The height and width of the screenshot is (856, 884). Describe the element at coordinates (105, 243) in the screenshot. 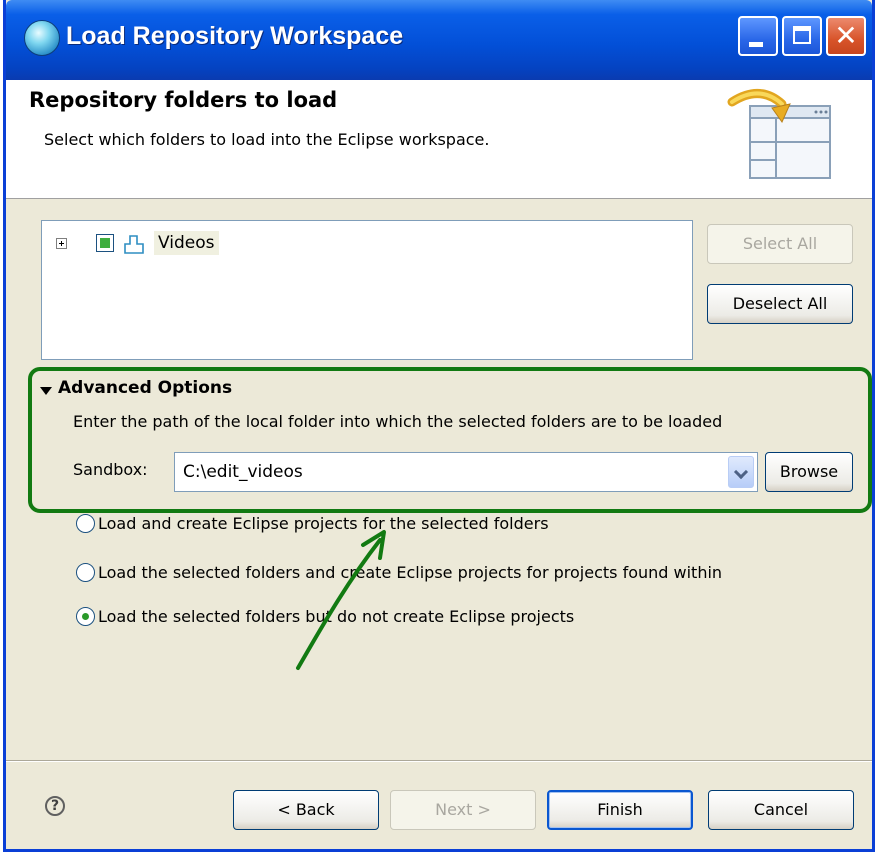

I see `tree-item-checkbox` at that location.